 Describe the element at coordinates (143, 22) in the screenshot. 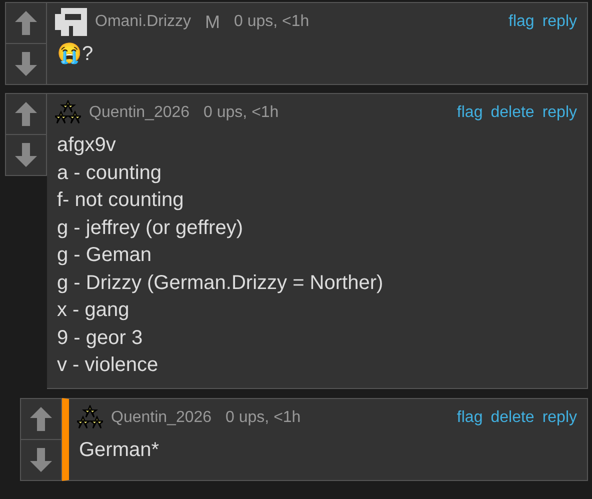

I see `username-link: Omani.Drizzy` at that location.